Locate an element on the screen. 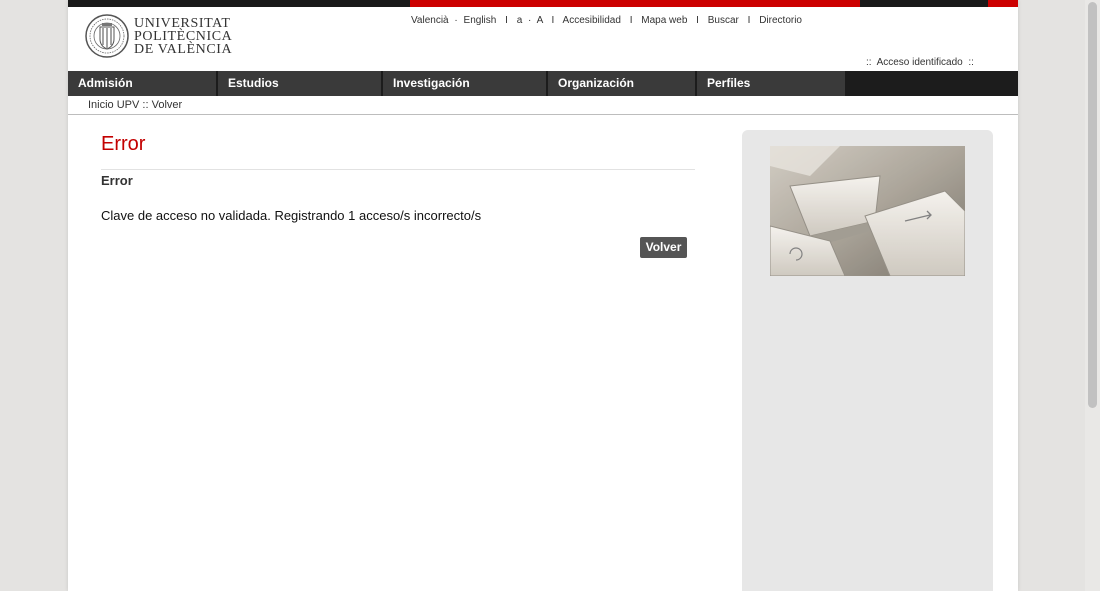 Image resolution: width=1100 pixels, height=591 pixels. access-login-link: Acceso identificado is located at coordinates (920, 62).